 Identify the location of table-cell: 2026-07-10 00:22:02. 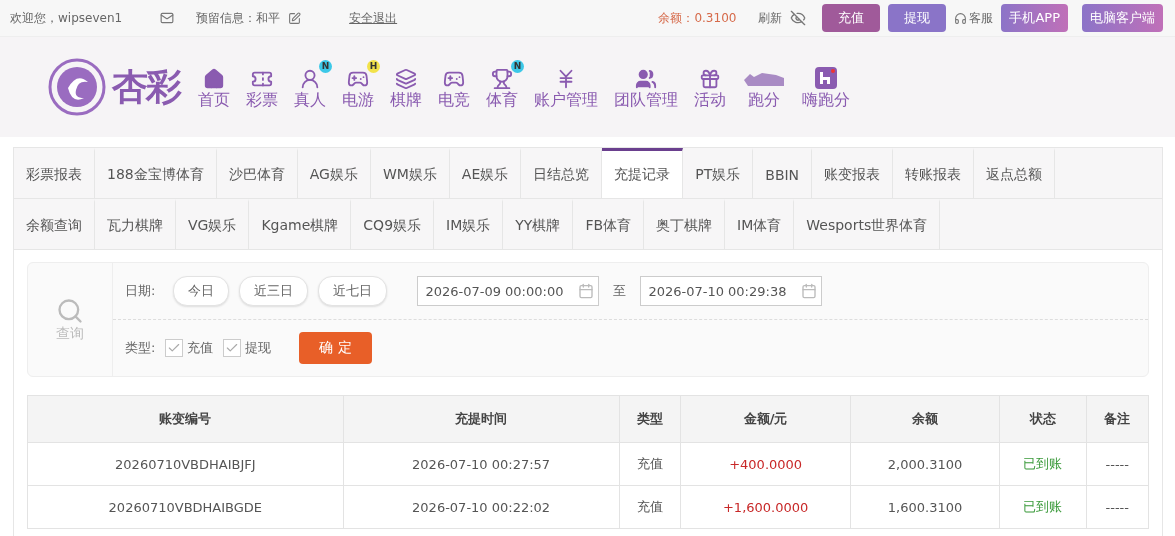
(481, 507).